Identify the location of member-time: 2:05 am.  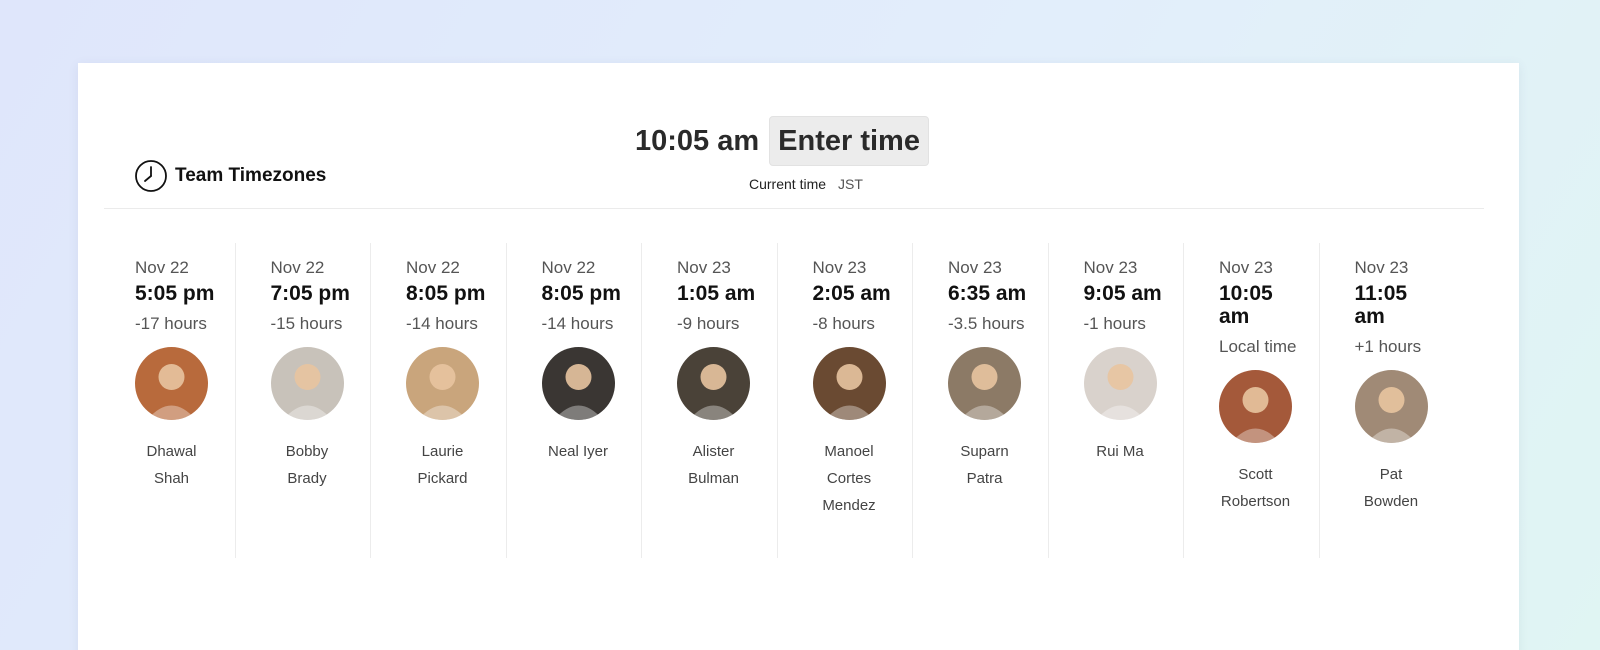
(851, 293).